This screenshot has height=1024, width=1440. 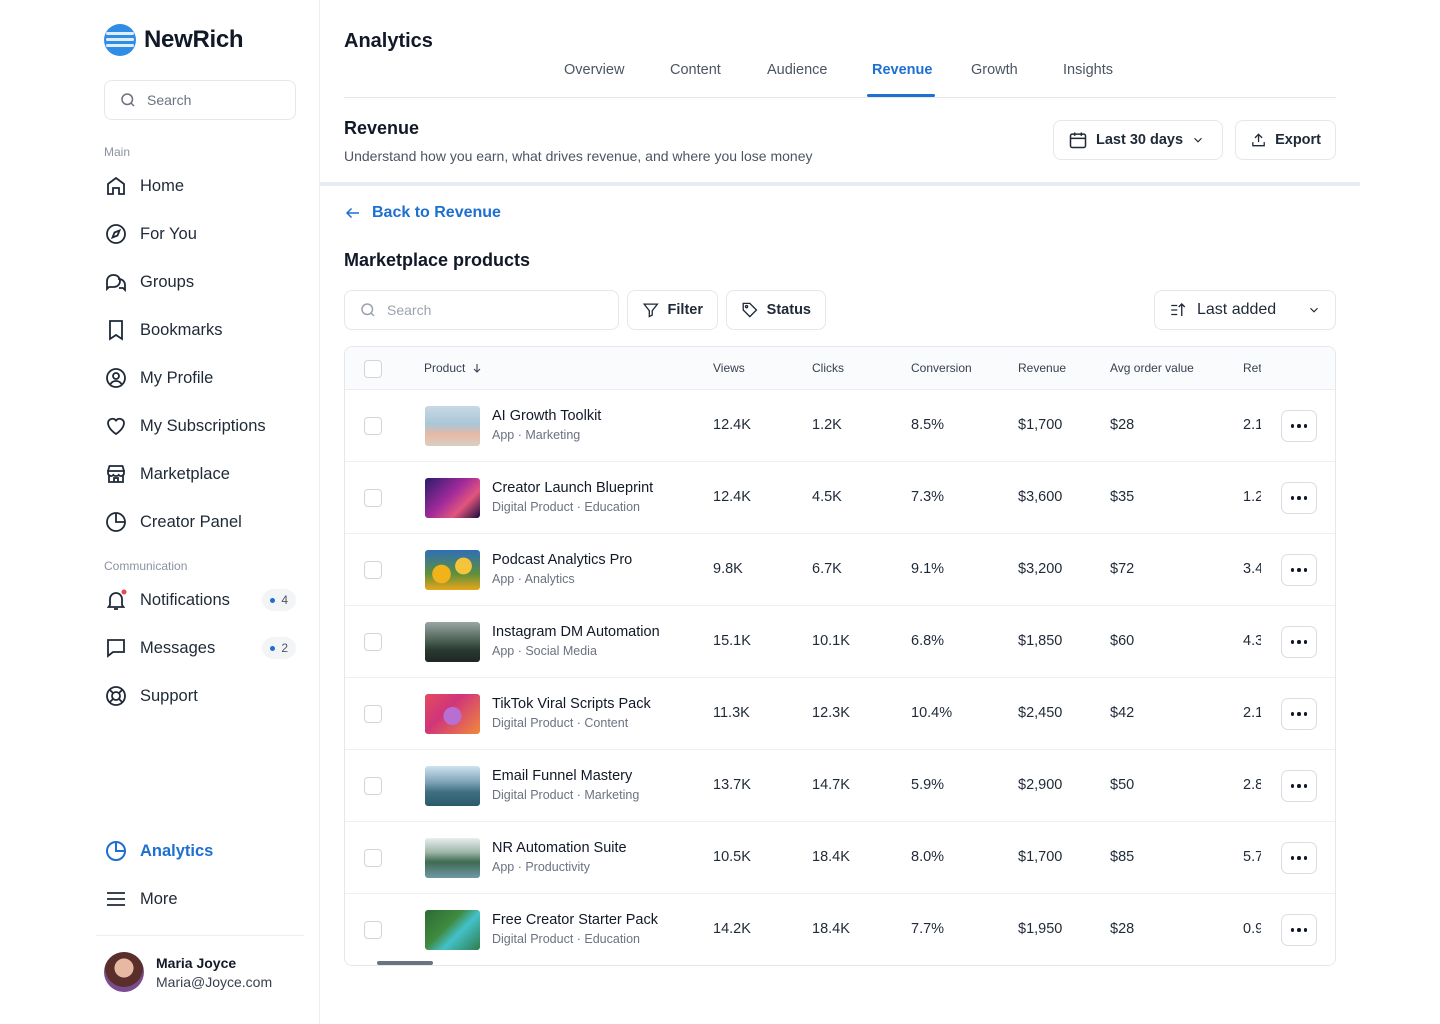 What do you see at coordinates (1042, 368) in the screenshot?
I see `column-header-revenue: Revenue` at bounding box center [1042, 368].